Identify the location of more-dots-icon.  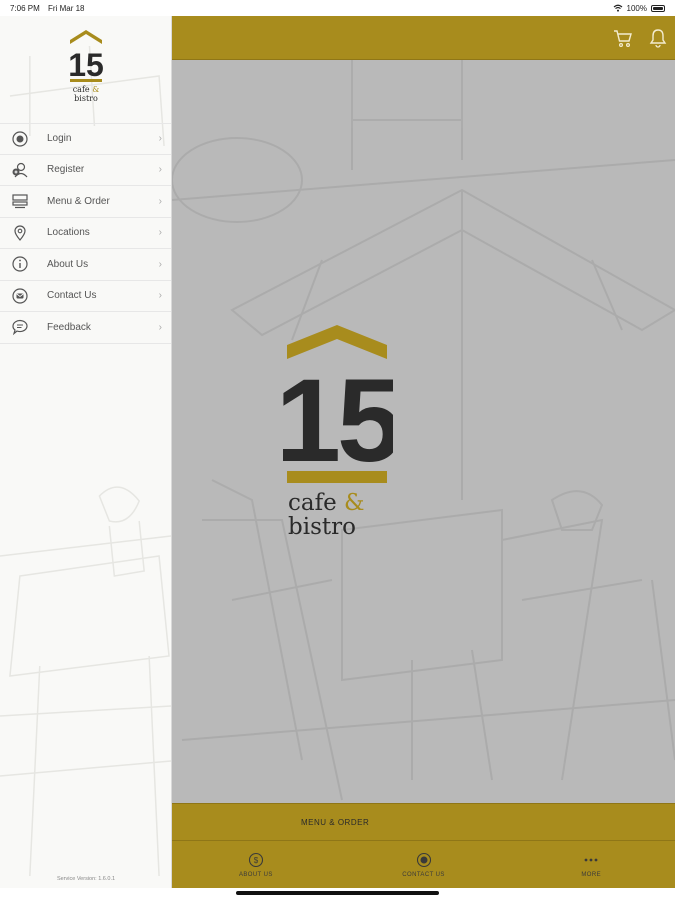
(591, 859).